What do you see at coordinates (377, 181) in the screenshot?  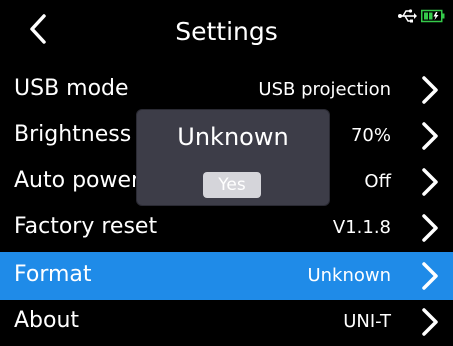 I see `row-value: Off` at bounding box center [377, 181].